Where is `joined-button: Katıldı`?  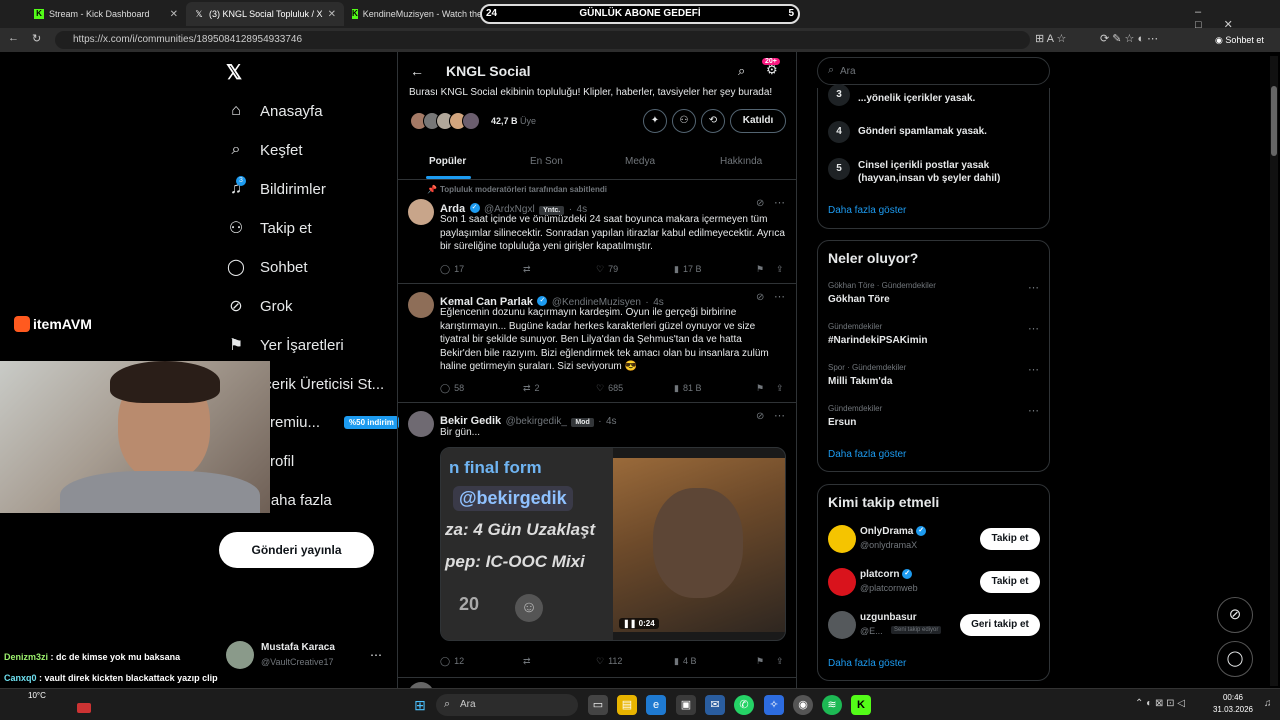 joined-button: Katıldı is located at coordinates (758, 121).